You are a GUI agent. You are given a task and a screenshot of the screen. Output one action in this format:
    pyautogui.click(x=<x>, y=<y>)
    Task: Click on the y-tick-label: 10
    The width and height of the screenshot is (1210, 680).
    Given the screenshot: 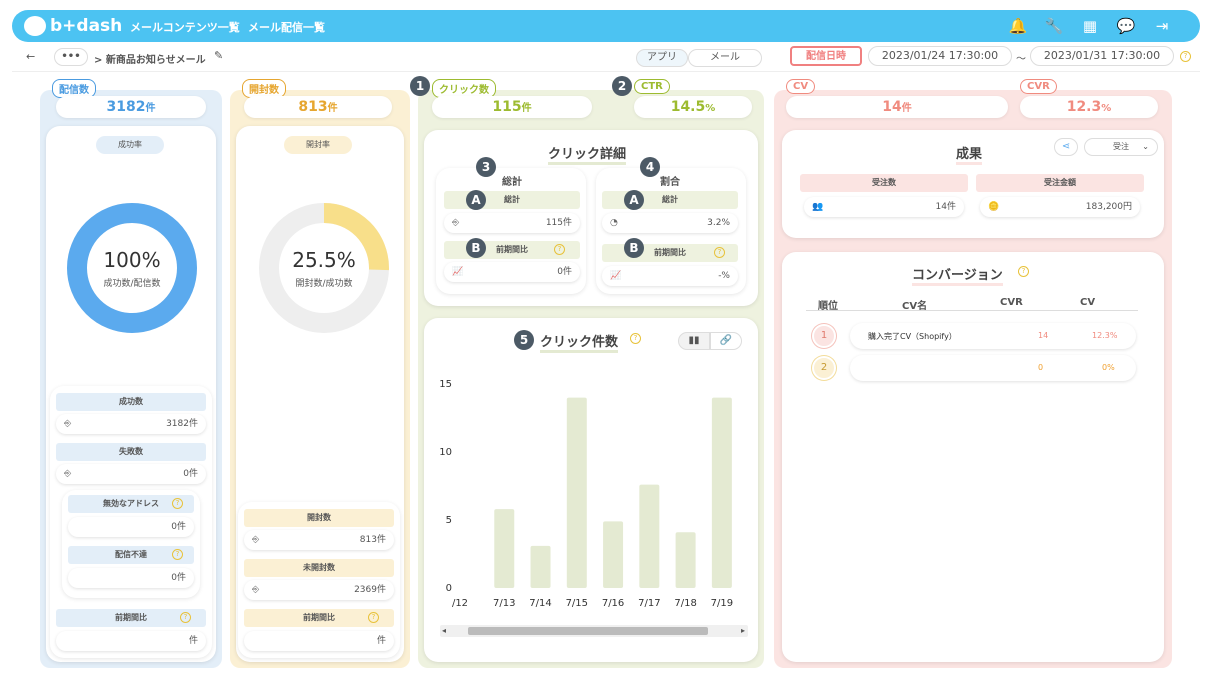 What is the action you would take?
    pyautogui.click(x=445, y=452)
    